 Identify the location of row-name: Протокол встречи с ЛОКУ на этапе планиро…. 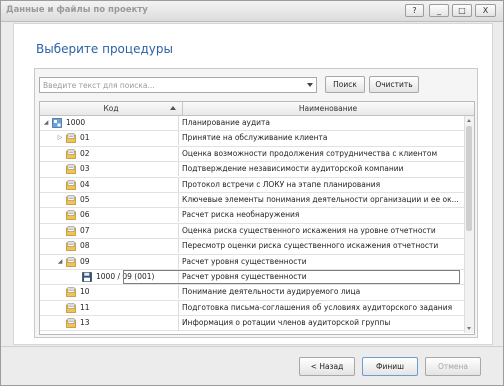
(281, 184).